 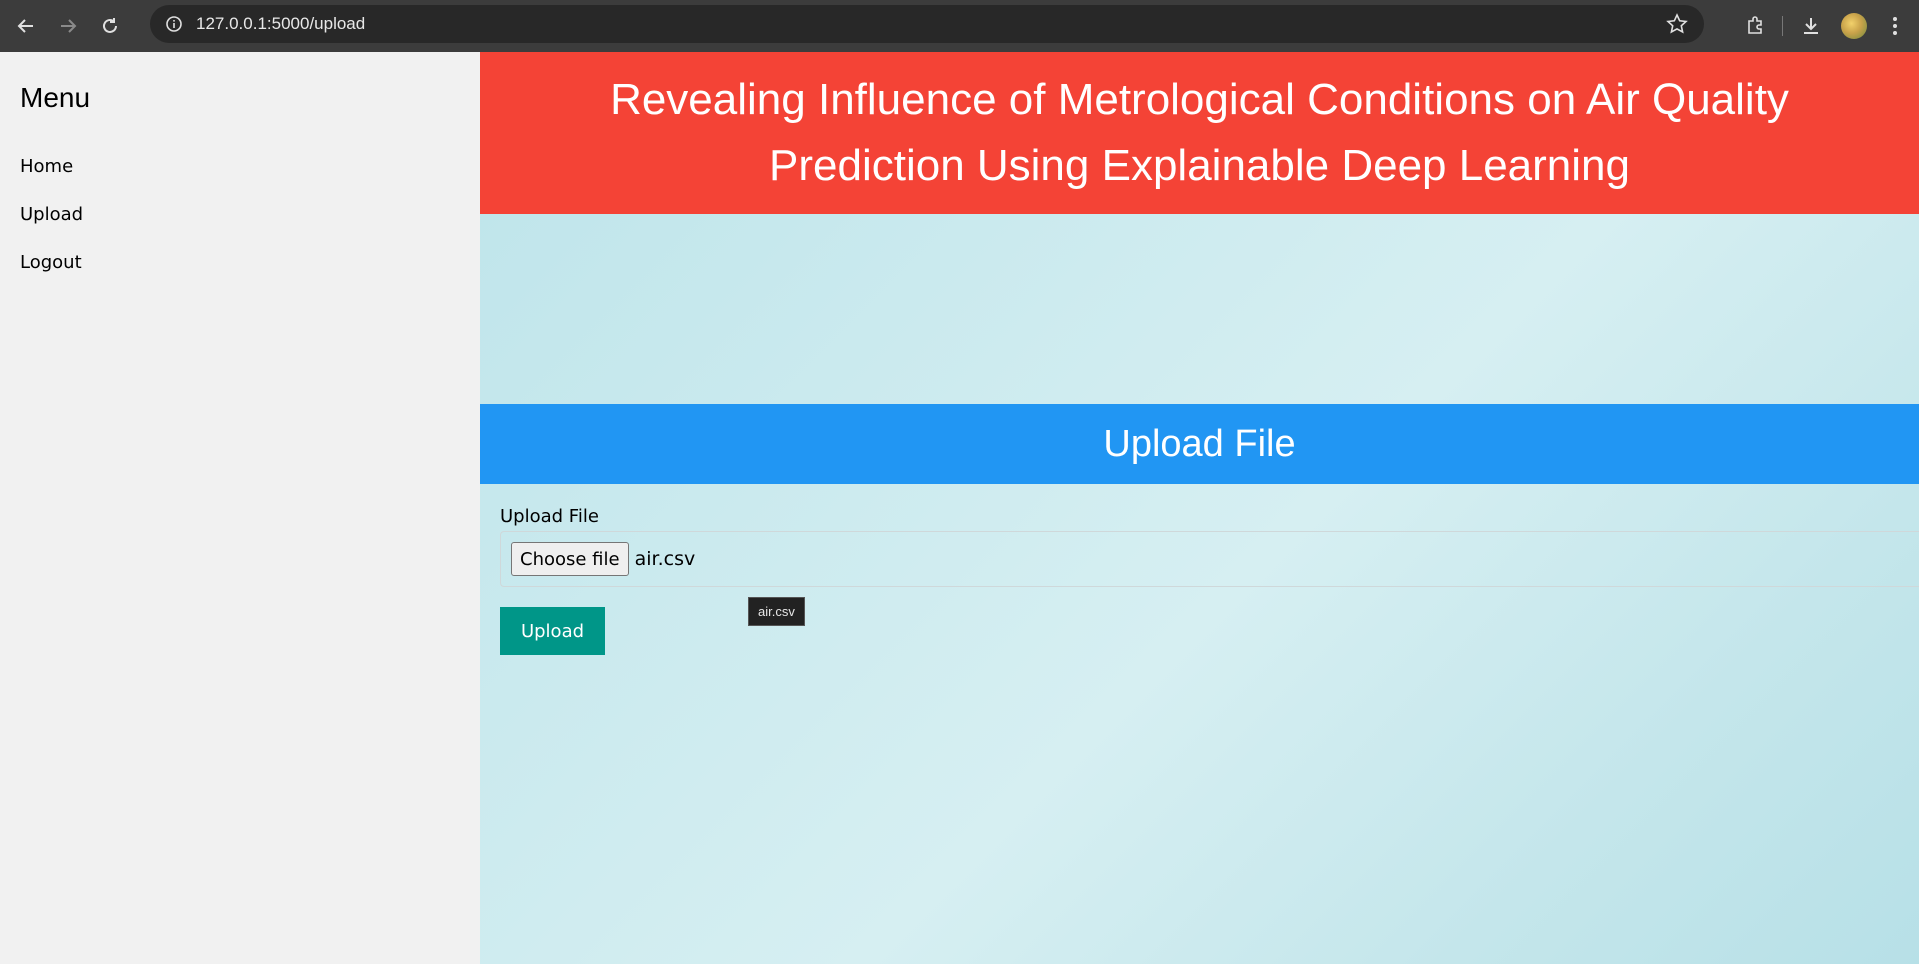 What do you see at coordinates (26, 26) in the screenshot?
I see `back-icon` at bounding box center [26, 26].